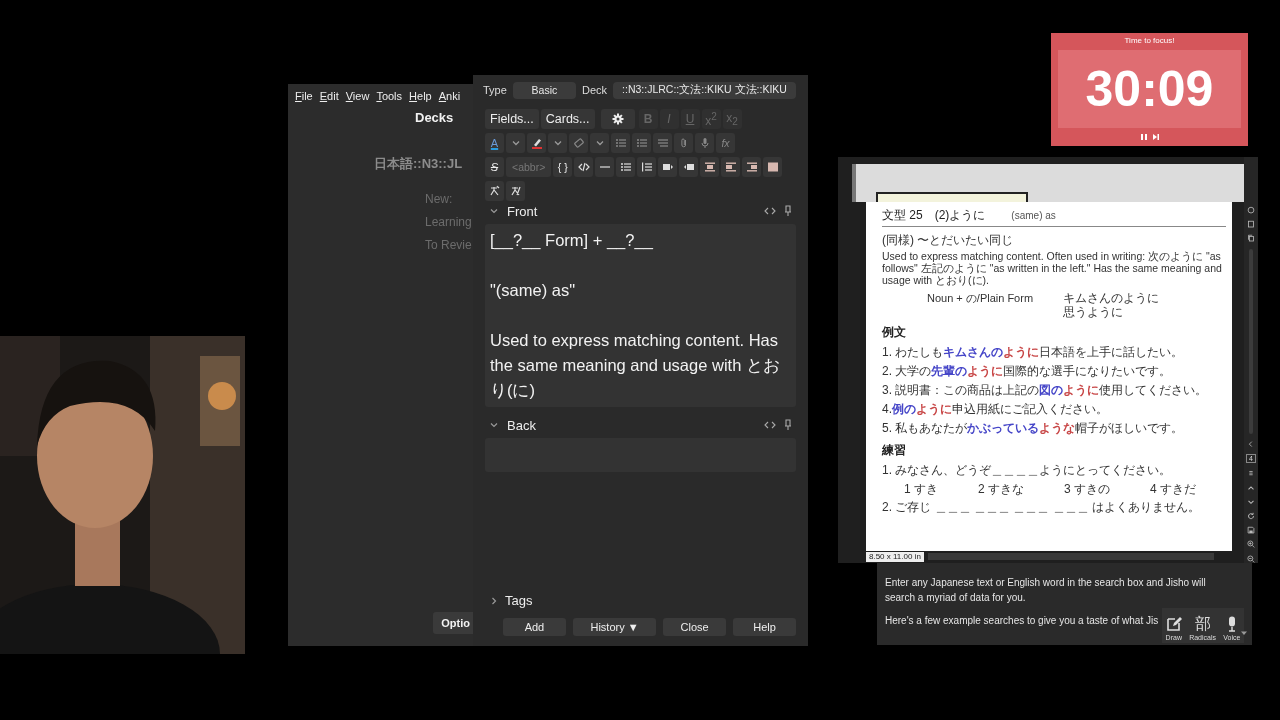  Describe the element at coordinates (1155, 137) in the screenshot. I see `skip-icon` at that location.